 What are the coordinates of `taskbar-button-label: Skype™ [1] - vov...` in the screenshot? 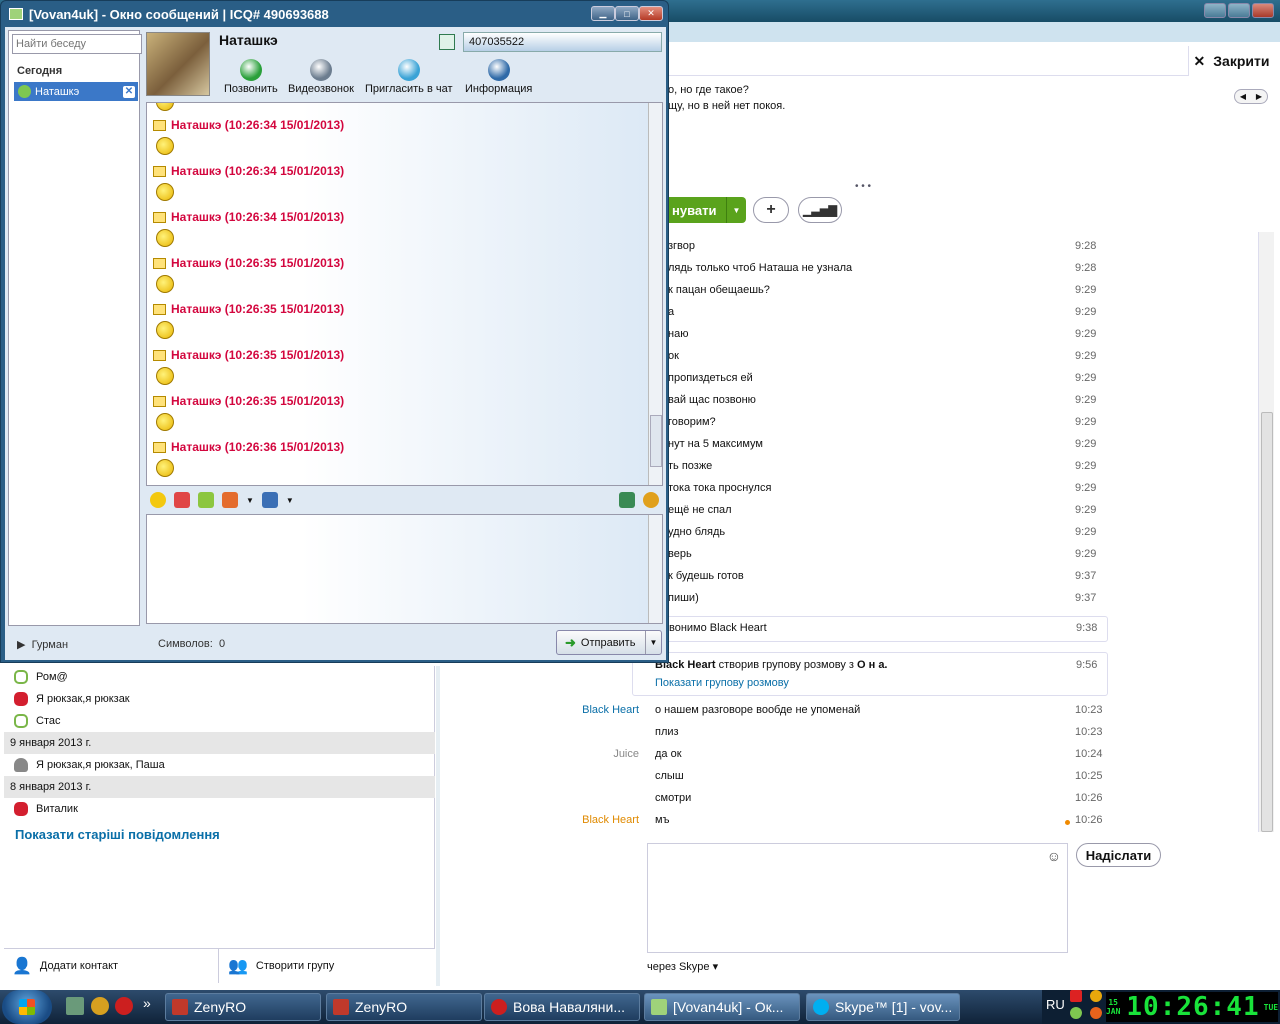 It's located at (894, 1007).